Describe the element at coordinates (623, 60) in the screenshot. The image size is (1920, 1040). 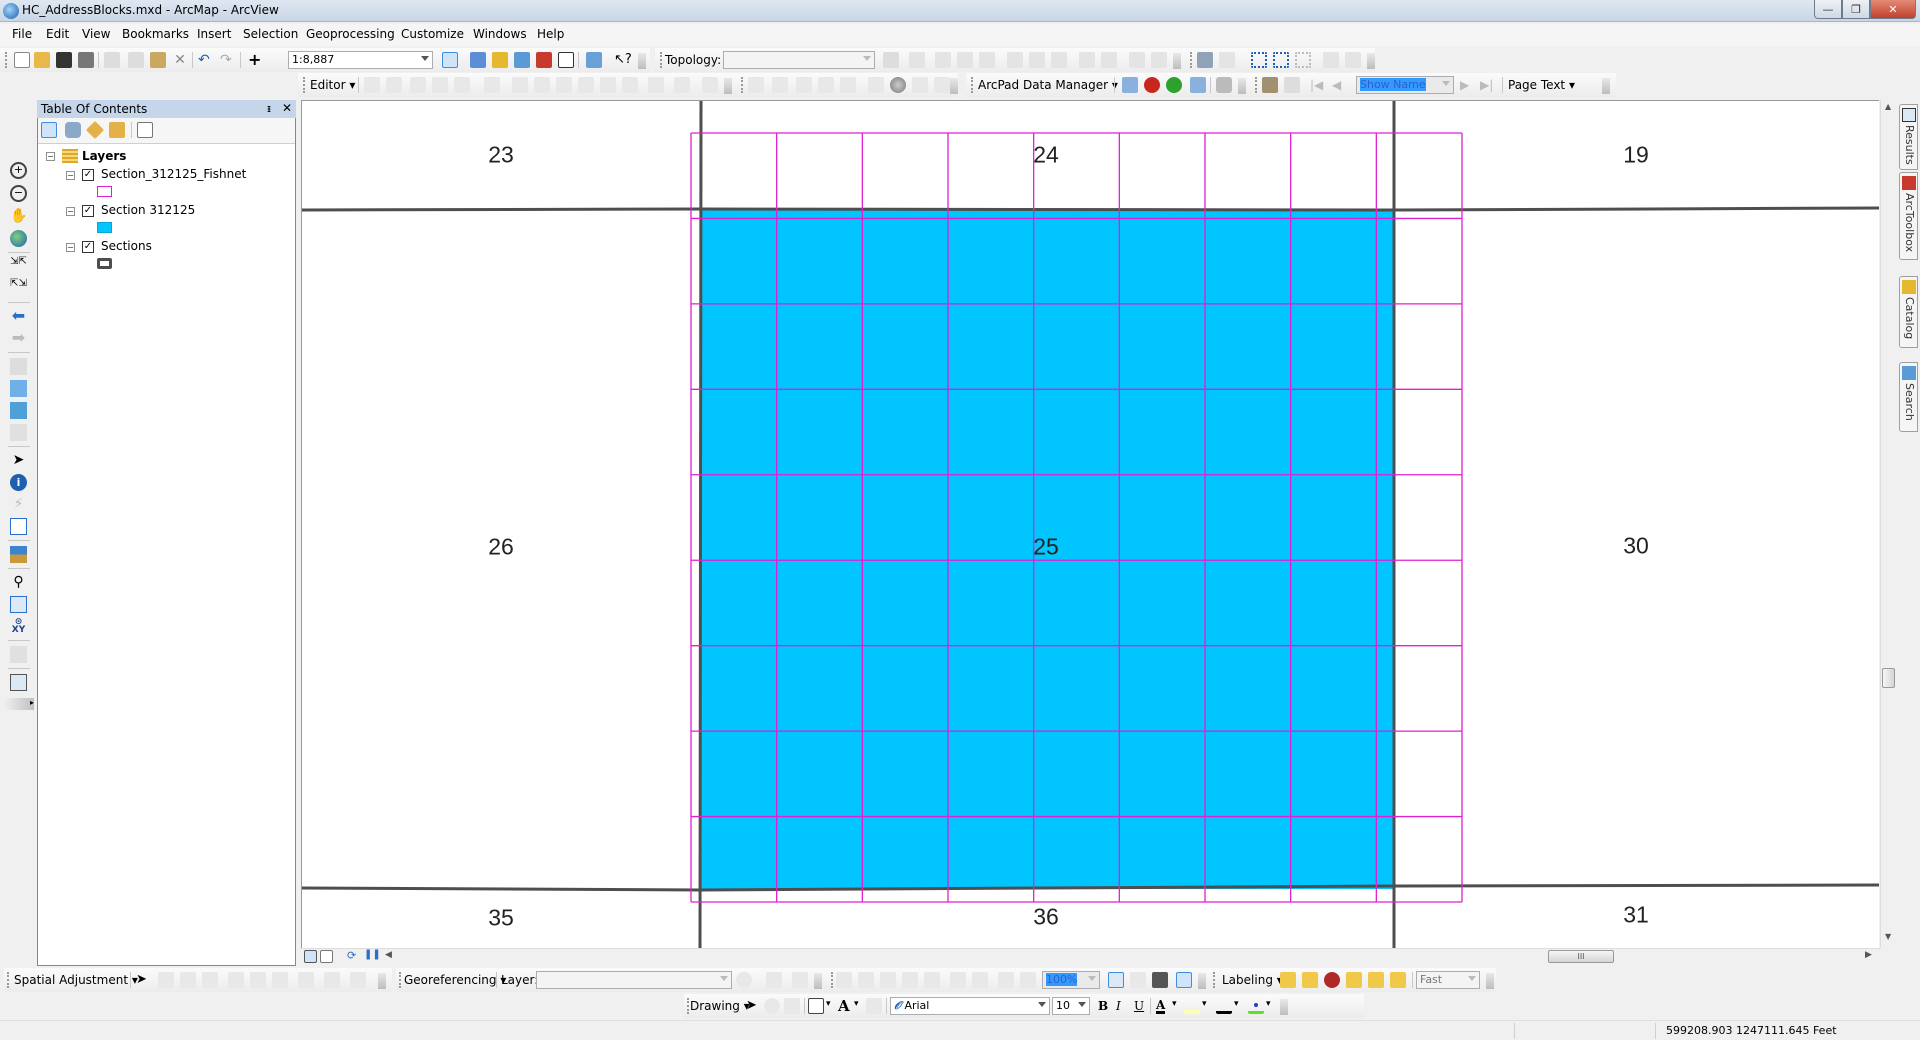
I see `whats-this-icon: ↖?` at that location.